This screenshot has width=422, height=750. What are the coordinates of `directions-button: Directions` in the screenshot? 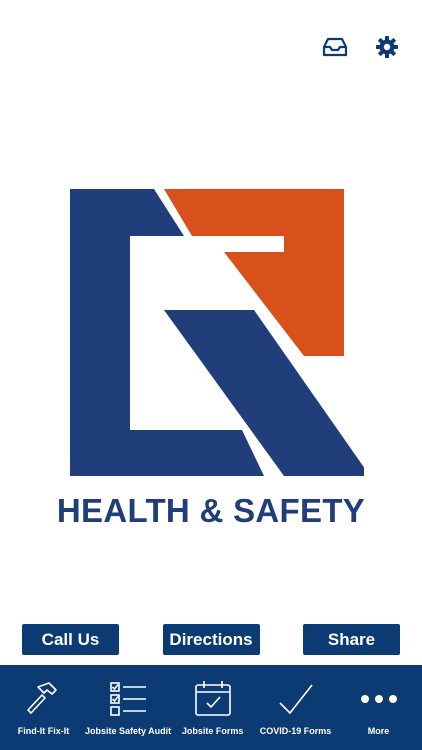 It's located at (211, 639).